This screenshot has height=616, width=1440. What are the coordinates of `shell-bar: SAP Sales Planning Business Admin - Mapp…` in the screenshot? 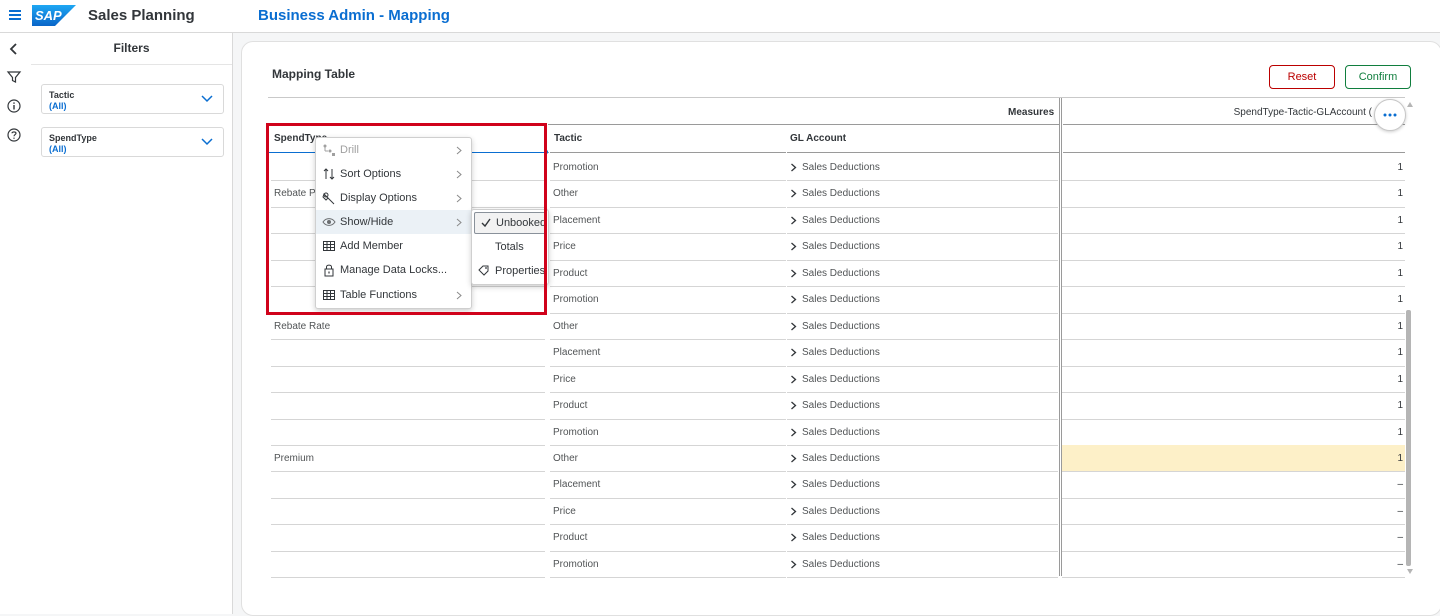 It's located at (720, 16).